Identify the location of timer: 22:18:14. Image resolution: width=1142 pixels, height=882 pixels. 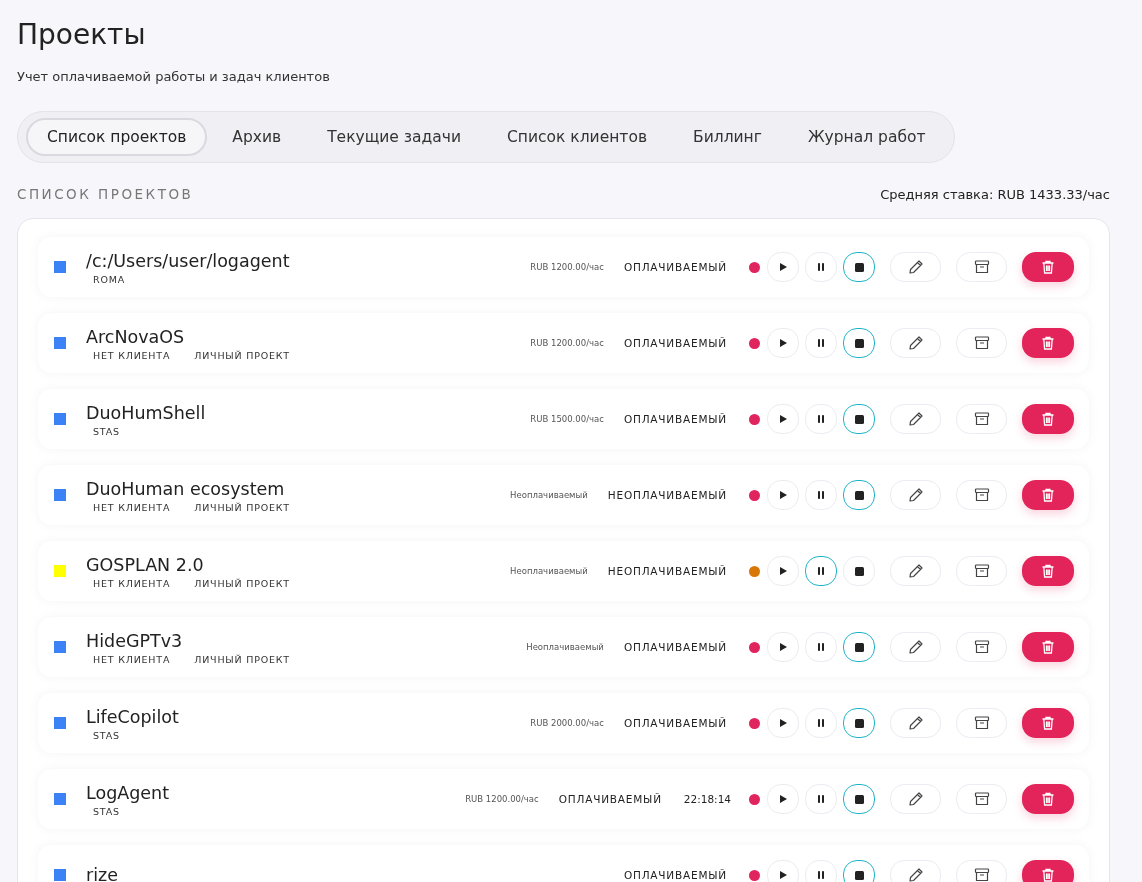
(707, 799).